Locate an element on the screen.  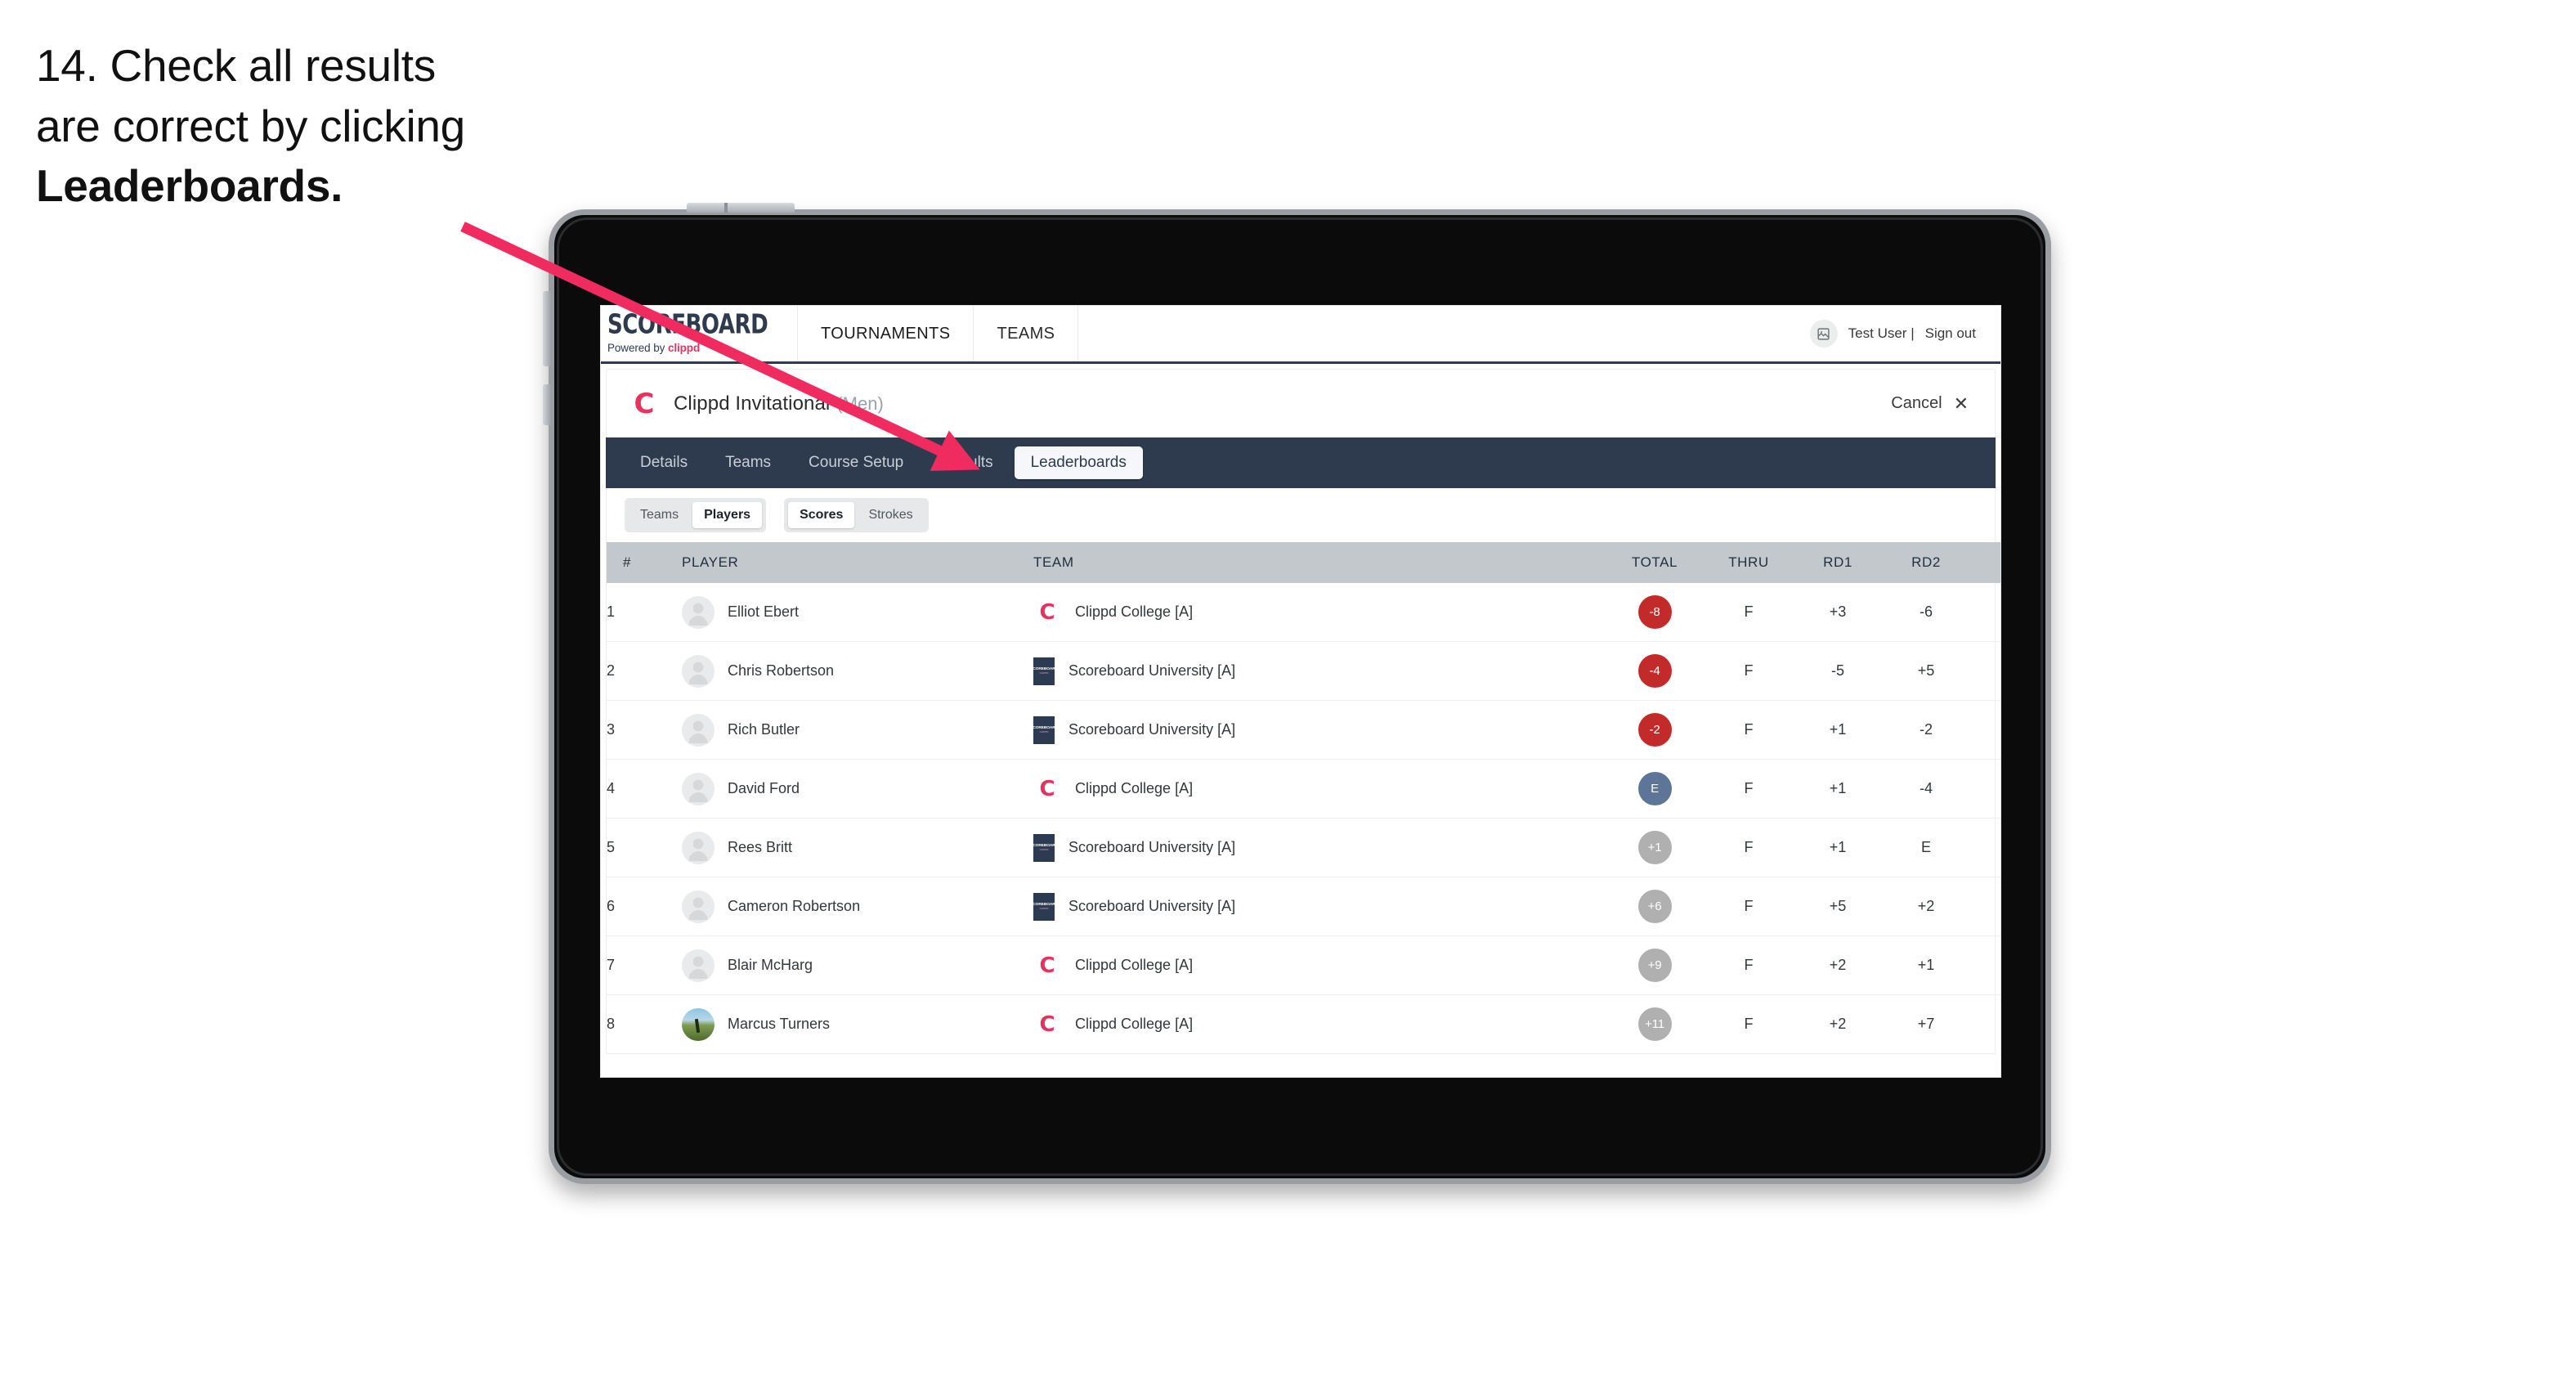
cell-rd3: -1 is located at coordinates (1985, 907).